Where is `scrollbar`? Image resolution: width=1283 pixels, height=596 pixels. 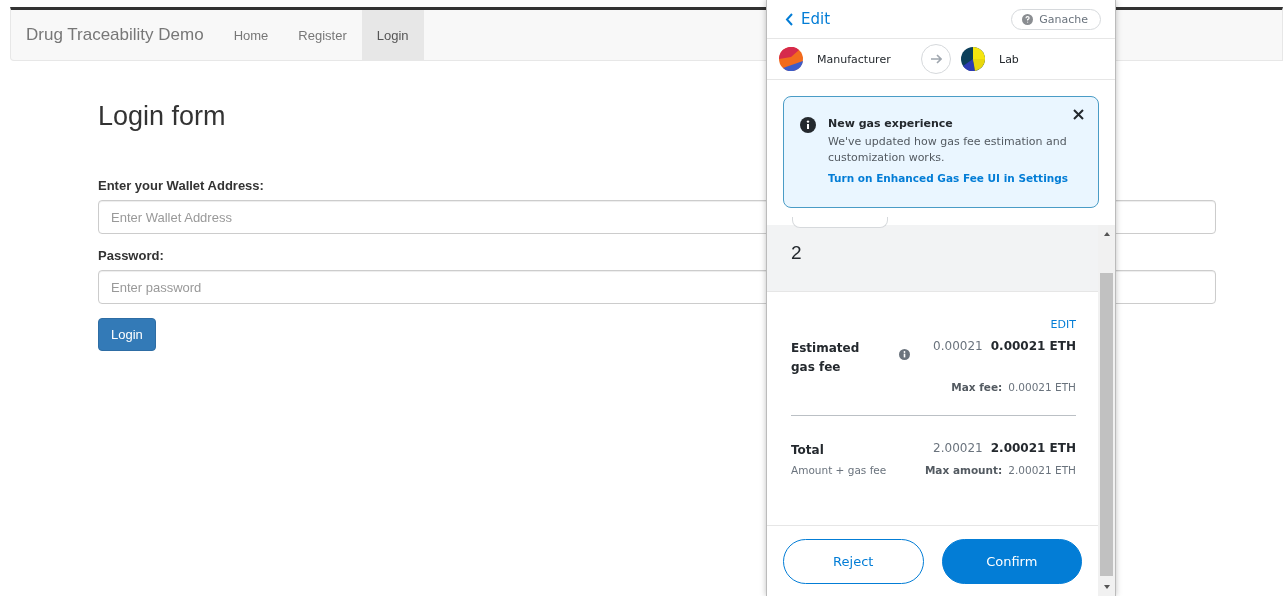 scrollbar is located at coordinates (1106, 410).